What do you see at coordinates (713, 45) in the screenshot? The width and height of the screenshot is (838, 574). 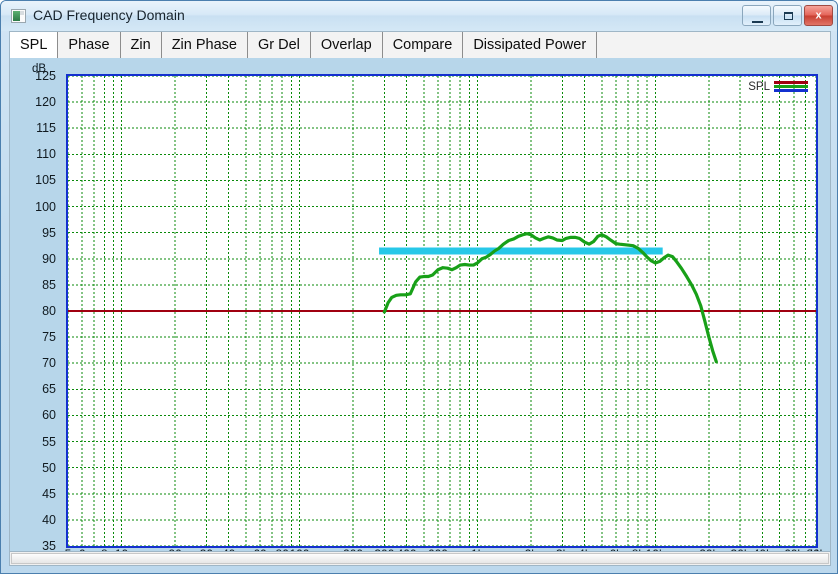 I see `tab-bar-filler` at bounding box center [713, 45].